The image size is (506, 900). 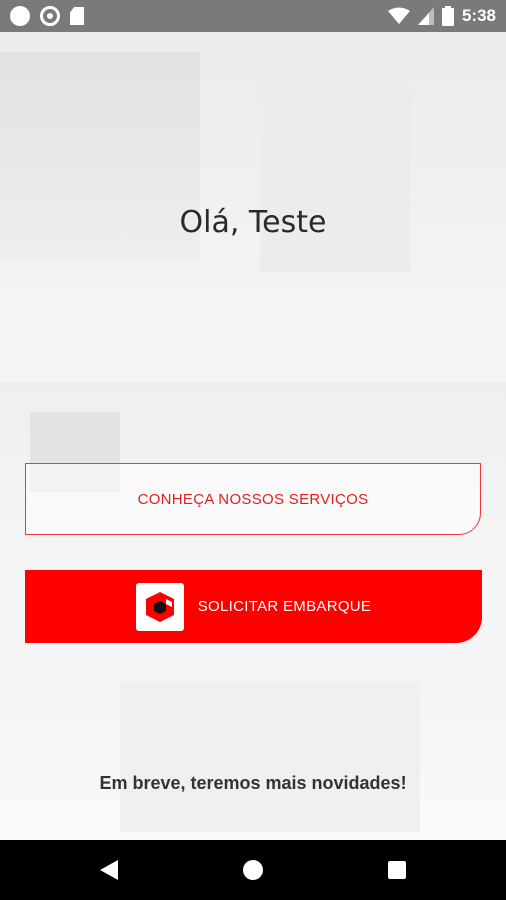 What do you see at coordinates (397, 870) in the screenshot?
I see `recents-icon` at bounding box center [397, 870].